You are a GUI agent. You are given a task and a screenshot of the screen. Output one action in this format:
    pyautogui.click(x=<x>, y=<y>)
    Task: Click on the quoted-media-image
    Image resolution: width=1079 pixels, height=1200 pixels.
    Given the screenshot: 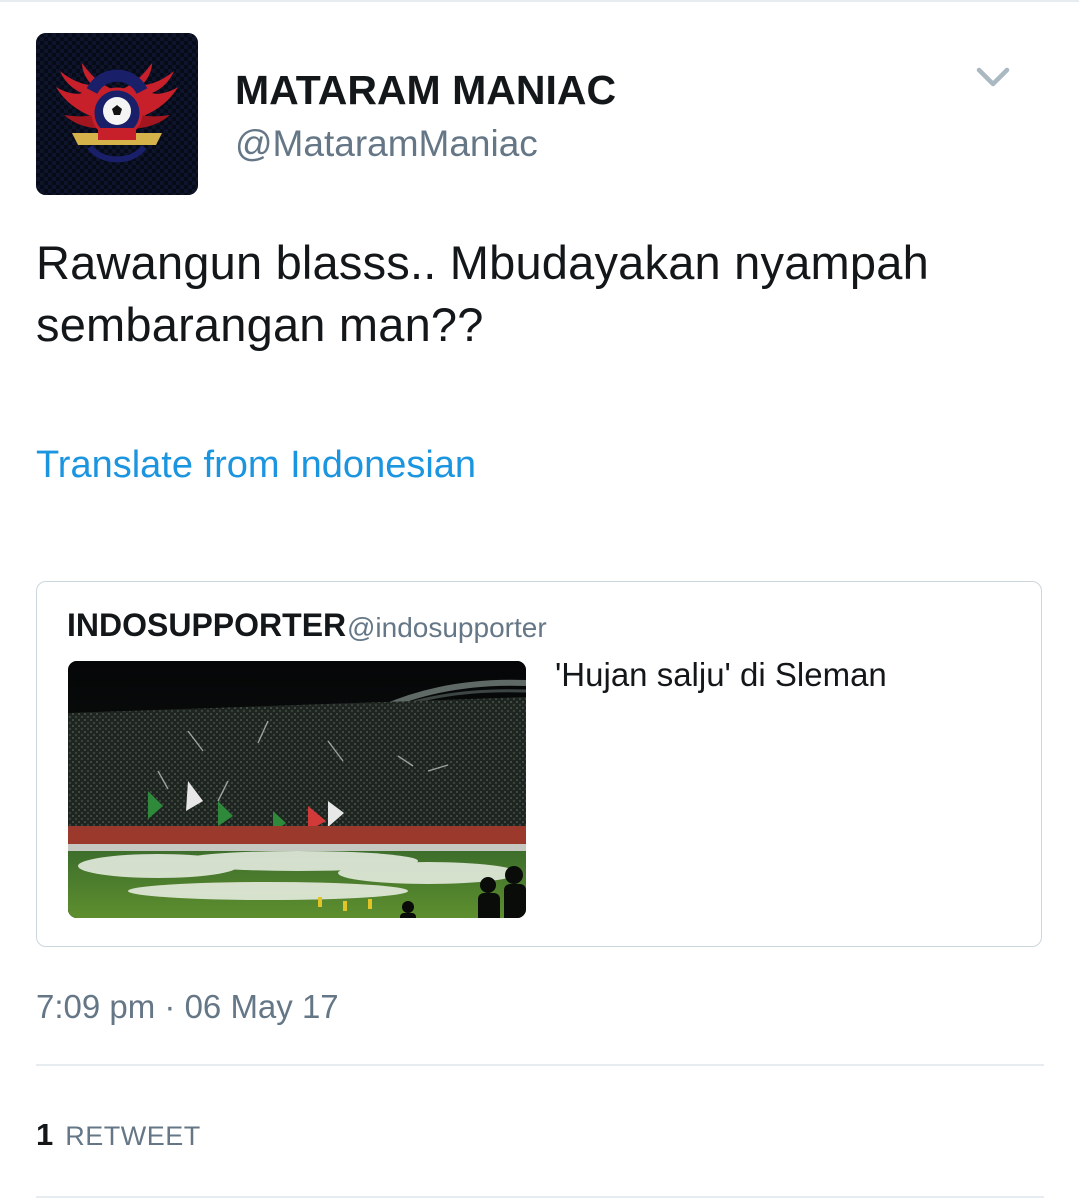 What is the action you would take?
    pyautogui.click(x=297, y=789)
    